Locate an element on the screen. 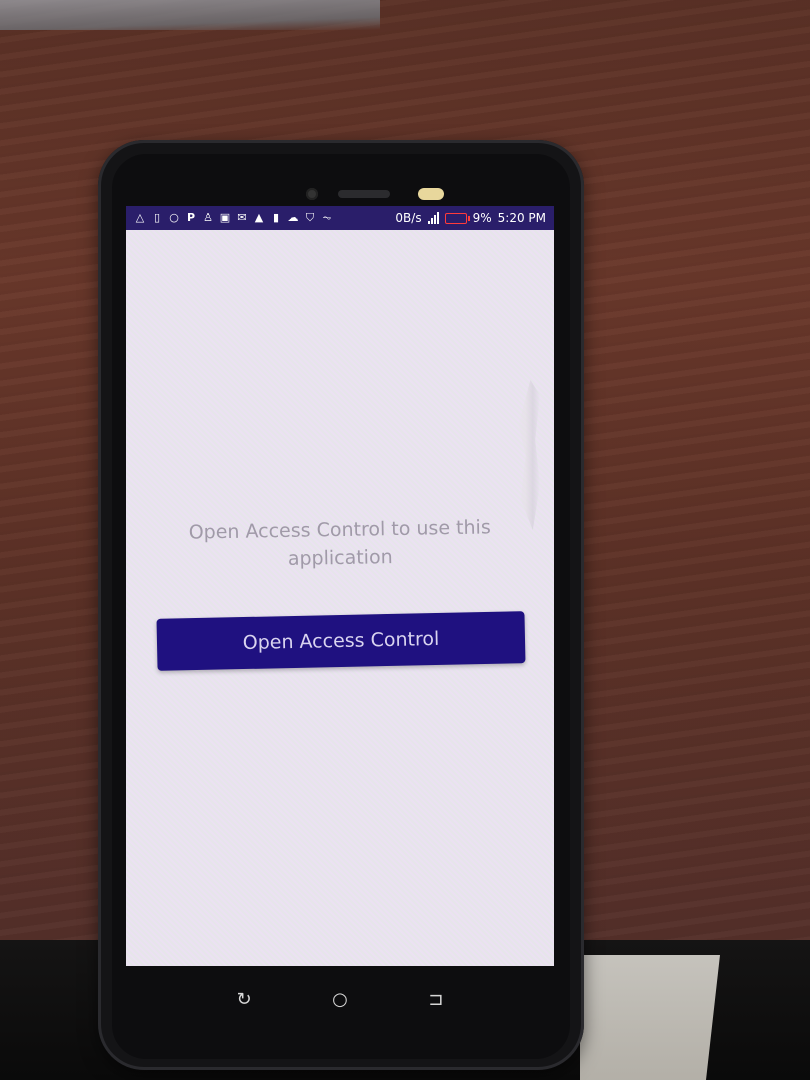 Image resolution: width=810 pixels, height=1080 pixels. data-rate: 0B/s is located at coordinates (408, 218).